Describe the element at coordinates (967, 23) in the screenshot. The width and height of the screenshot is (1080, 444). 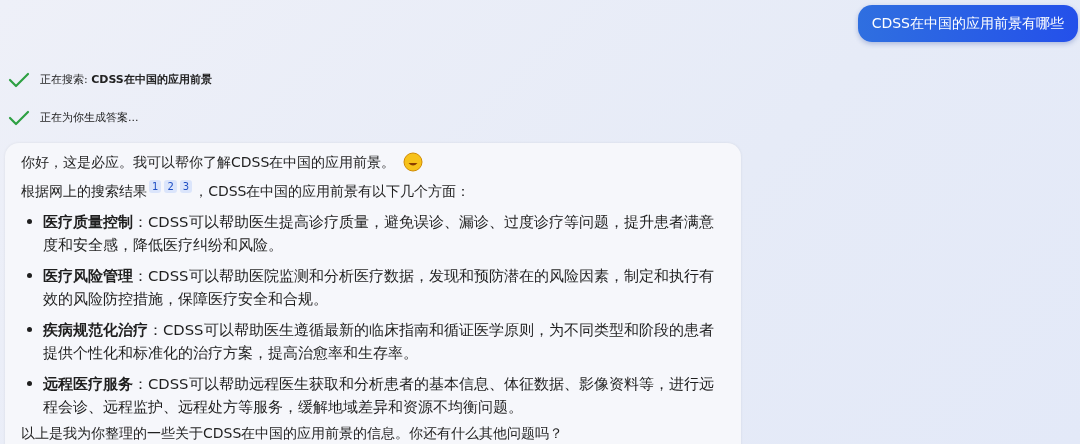
I see `user-message: CDSS在中国的应用前景有哪些` at that location.